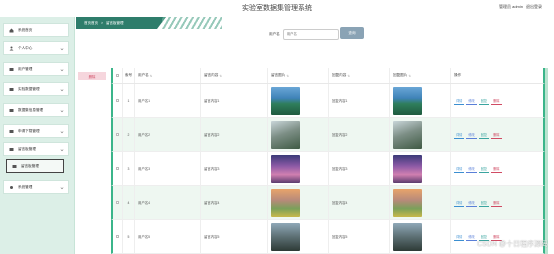 This screenshot has height=254, width=554. Describe the element at coordinates (168, 100) in the screenshot. I see `row-user: 用户名1` at that location.